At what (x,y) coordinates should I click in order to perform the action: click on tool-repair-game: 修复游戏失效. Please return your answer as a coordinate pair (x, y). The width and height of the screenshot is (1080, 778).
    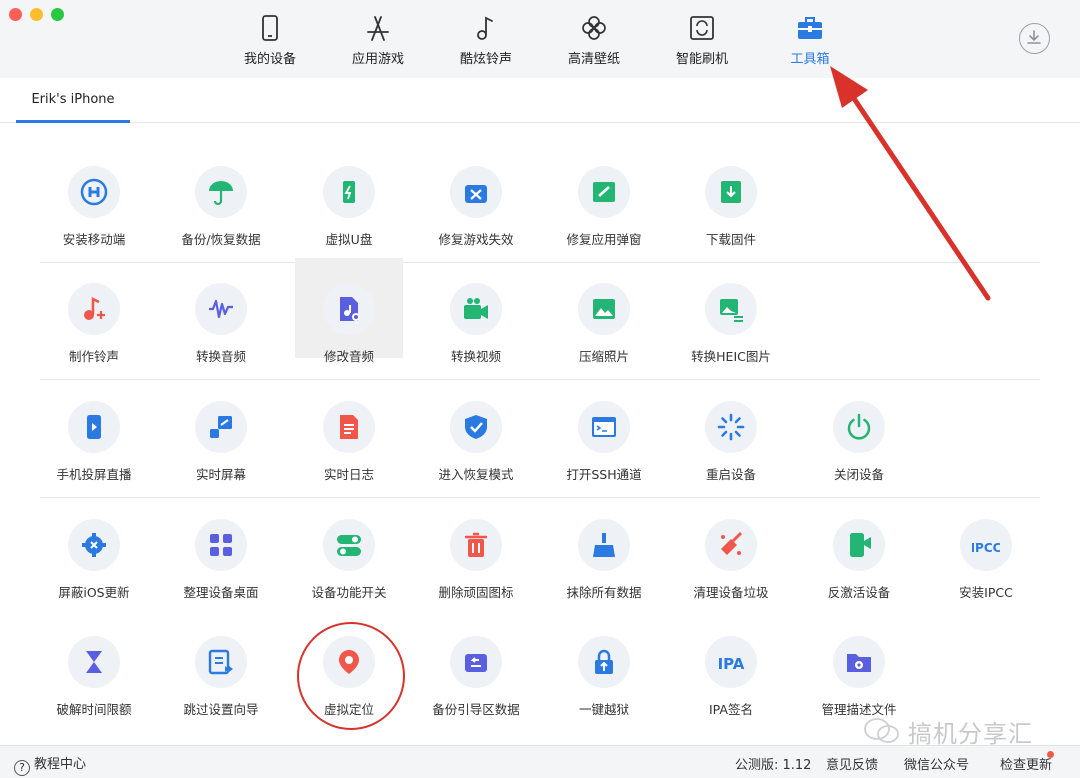
    Looking at the image, I should click on (476, 207).